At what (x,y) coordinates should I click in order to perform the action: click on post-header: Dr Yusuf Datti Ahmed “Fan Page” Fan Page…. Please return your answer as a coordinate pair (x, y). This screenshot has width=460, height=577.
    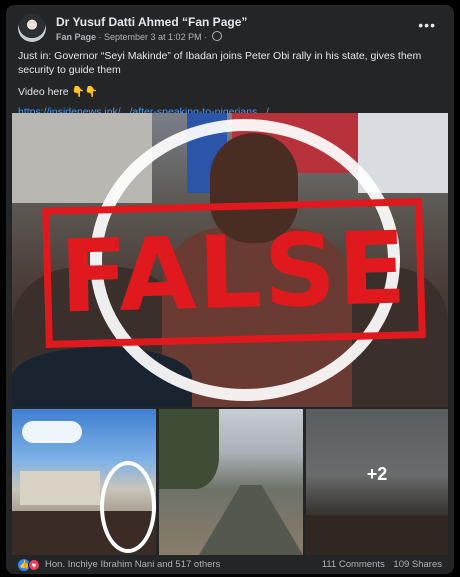
    Looking at the image, I should click on (231, 30).